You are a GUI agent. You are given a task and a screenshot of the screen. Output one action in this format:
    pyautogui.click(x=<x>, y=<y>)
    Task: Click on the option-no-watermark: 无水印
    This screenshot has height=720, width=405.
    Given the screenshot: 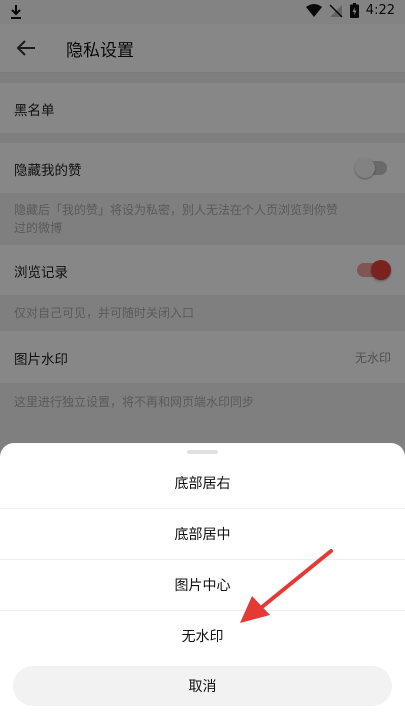 What is the action you would take?
    pyautogui.click(x=202, y=636)
    